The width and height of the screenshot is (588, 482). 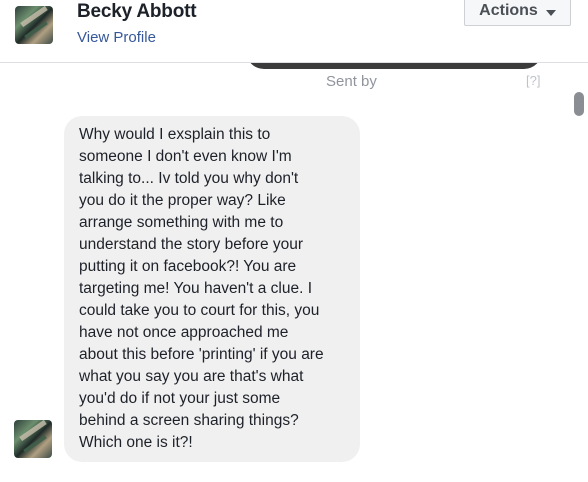 I want to click on view-profile-link: View Profile, so click(x=116, y=37).